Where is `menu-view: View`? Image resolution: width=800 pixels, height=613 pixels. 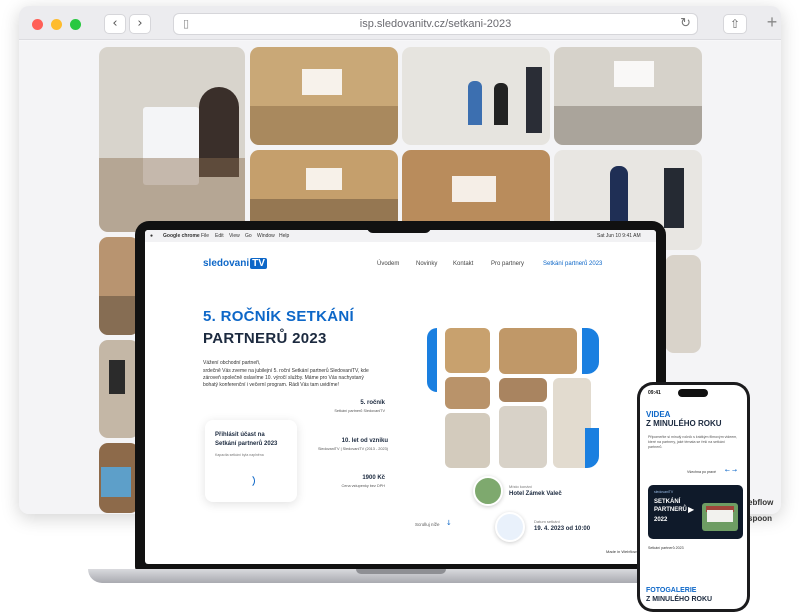 menu-view: View is located at coordinates (234, 236).